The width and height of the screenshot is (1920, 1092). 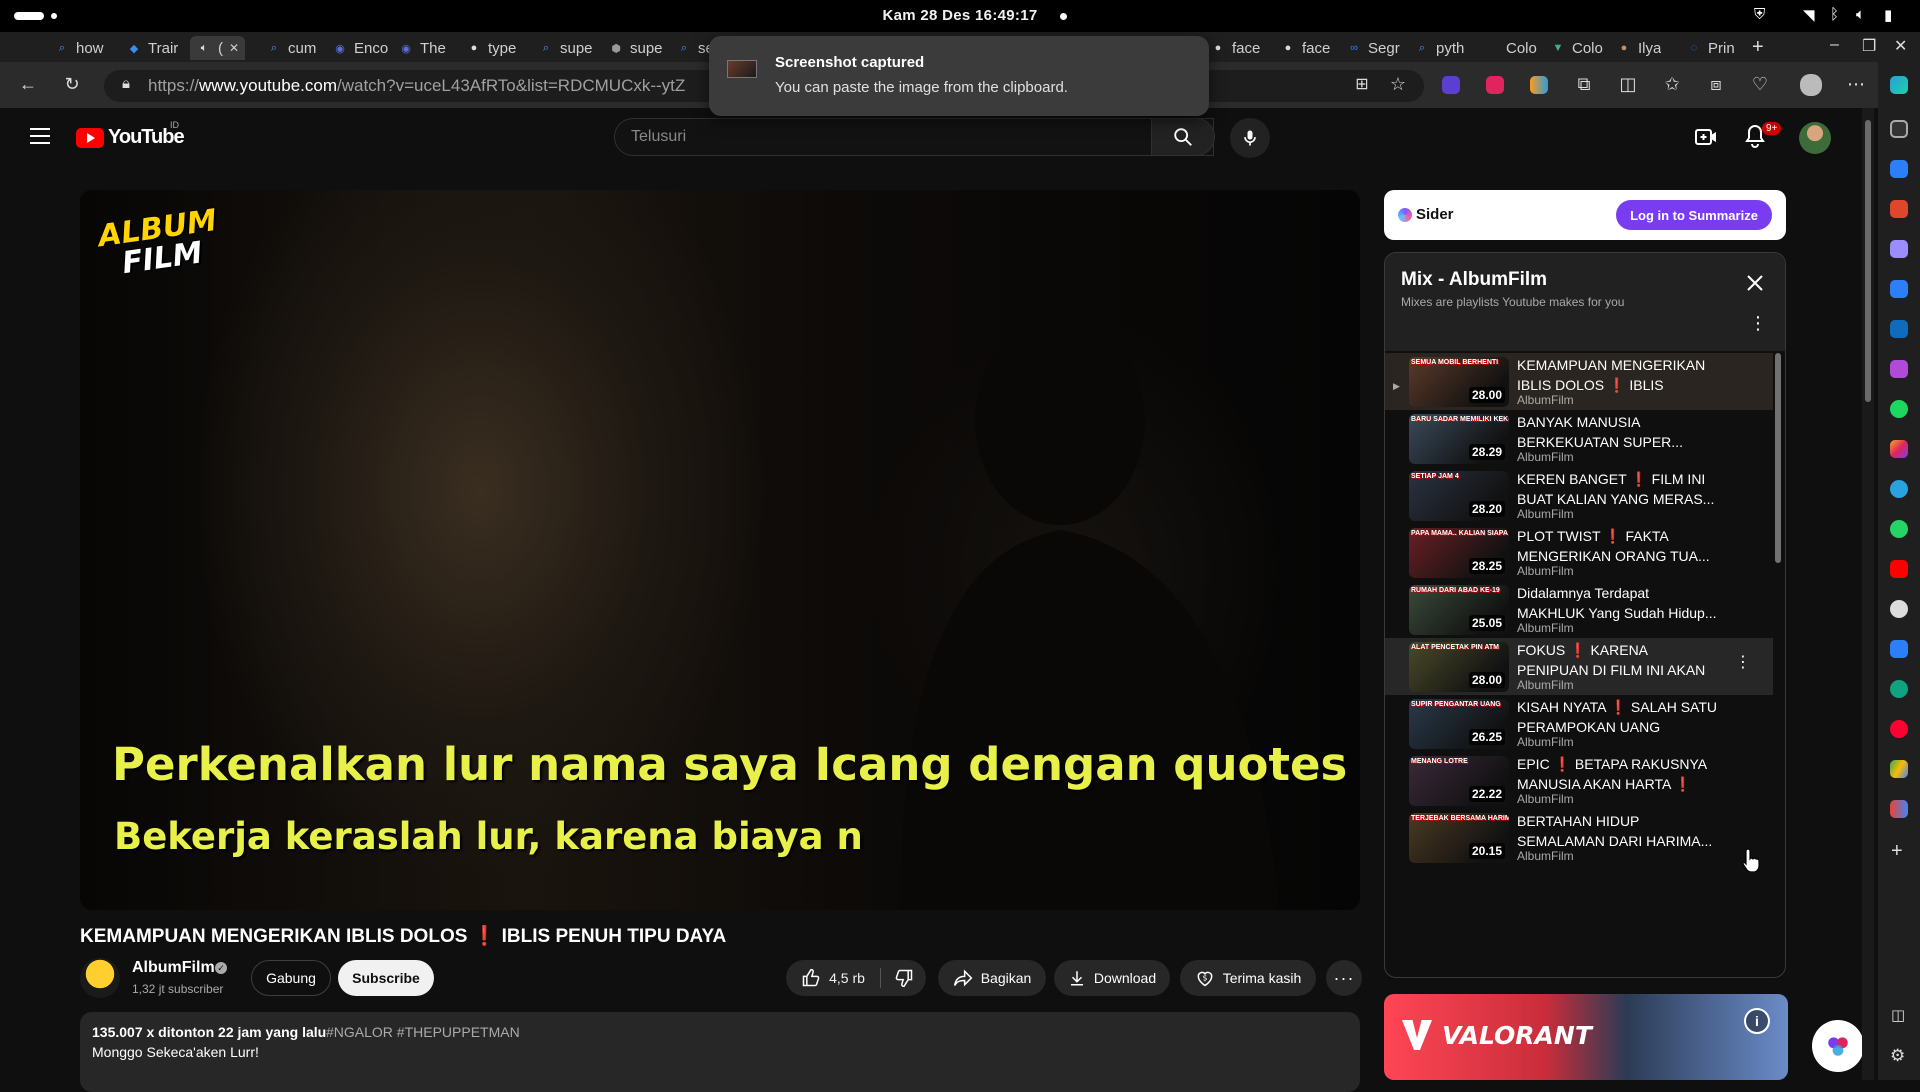 What do you see at coordinates (1459, 838) in the screenshot?
I see `video-thumbnail: TERJEBAK BERSAMA HARIMAU 20.15` at bounding box center [1459, 838].